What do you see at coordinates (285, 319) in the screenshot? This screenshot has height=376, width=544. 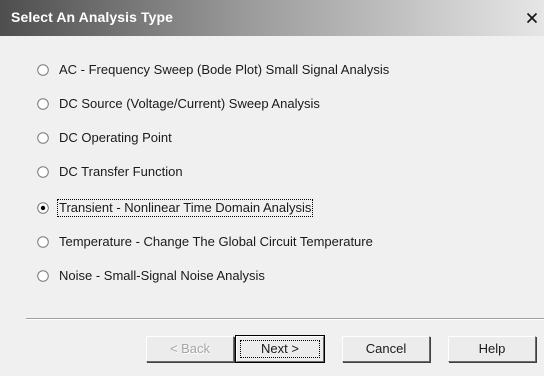 I see `button-area-divider` at bounding box center [285, 319].